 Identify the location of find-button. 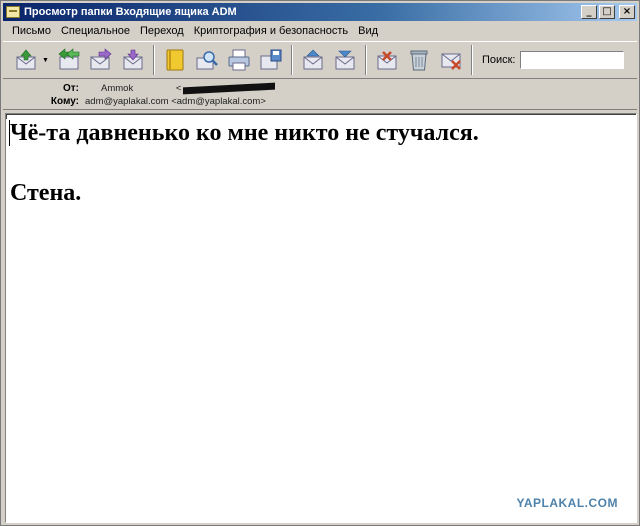
(207, 60).